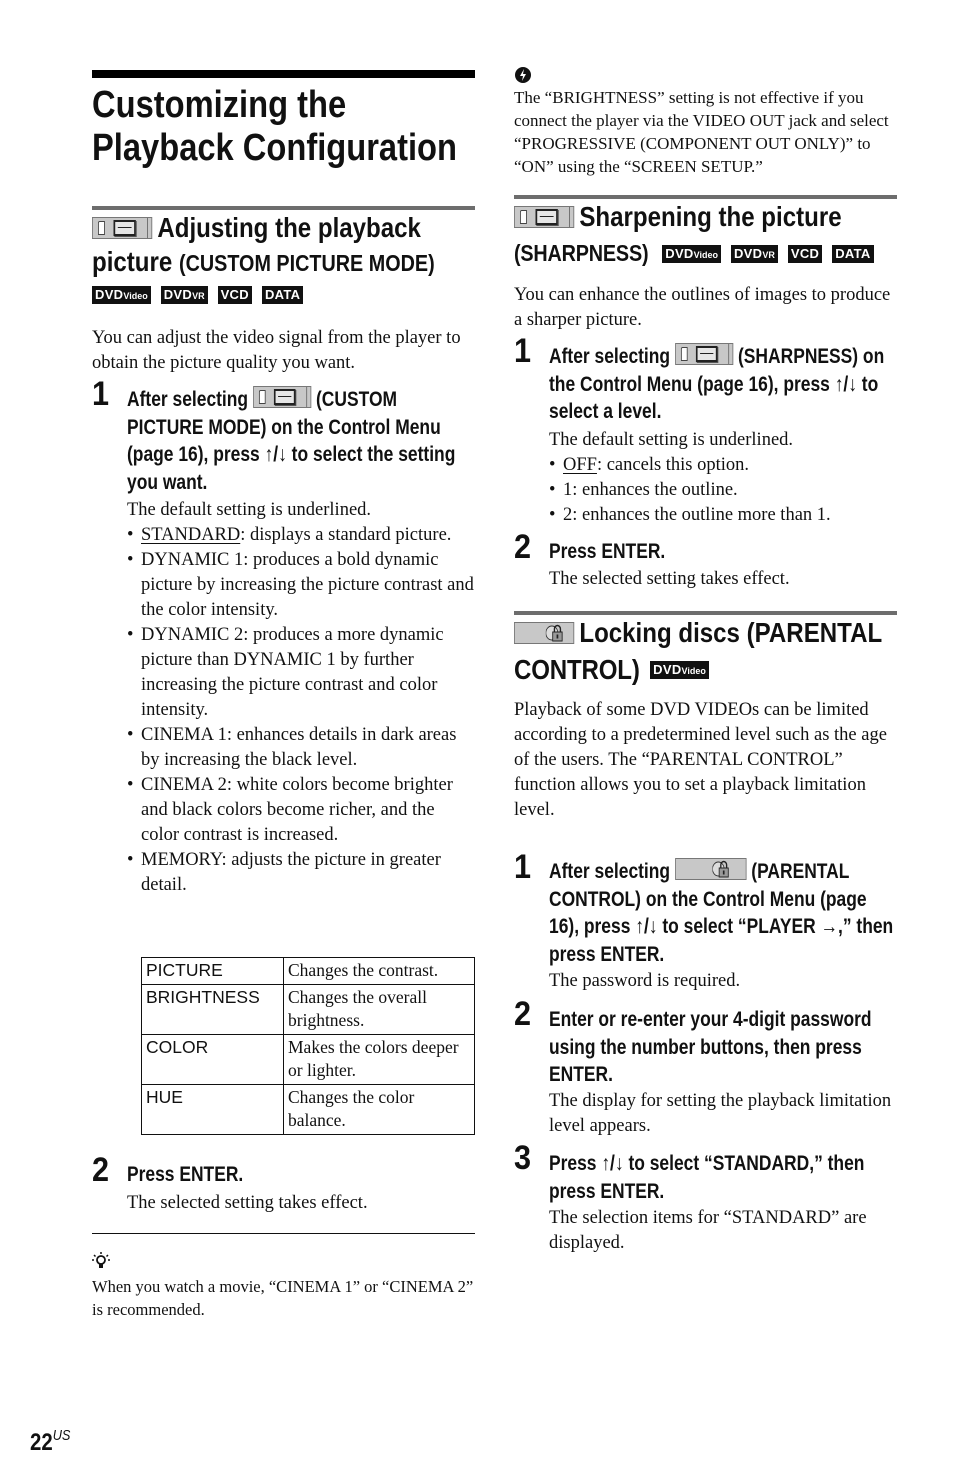  What do you see at coordinates (212, 971) in the screenshot?
I see `setting-name: PICTURE` at bounding box center [212, 971].